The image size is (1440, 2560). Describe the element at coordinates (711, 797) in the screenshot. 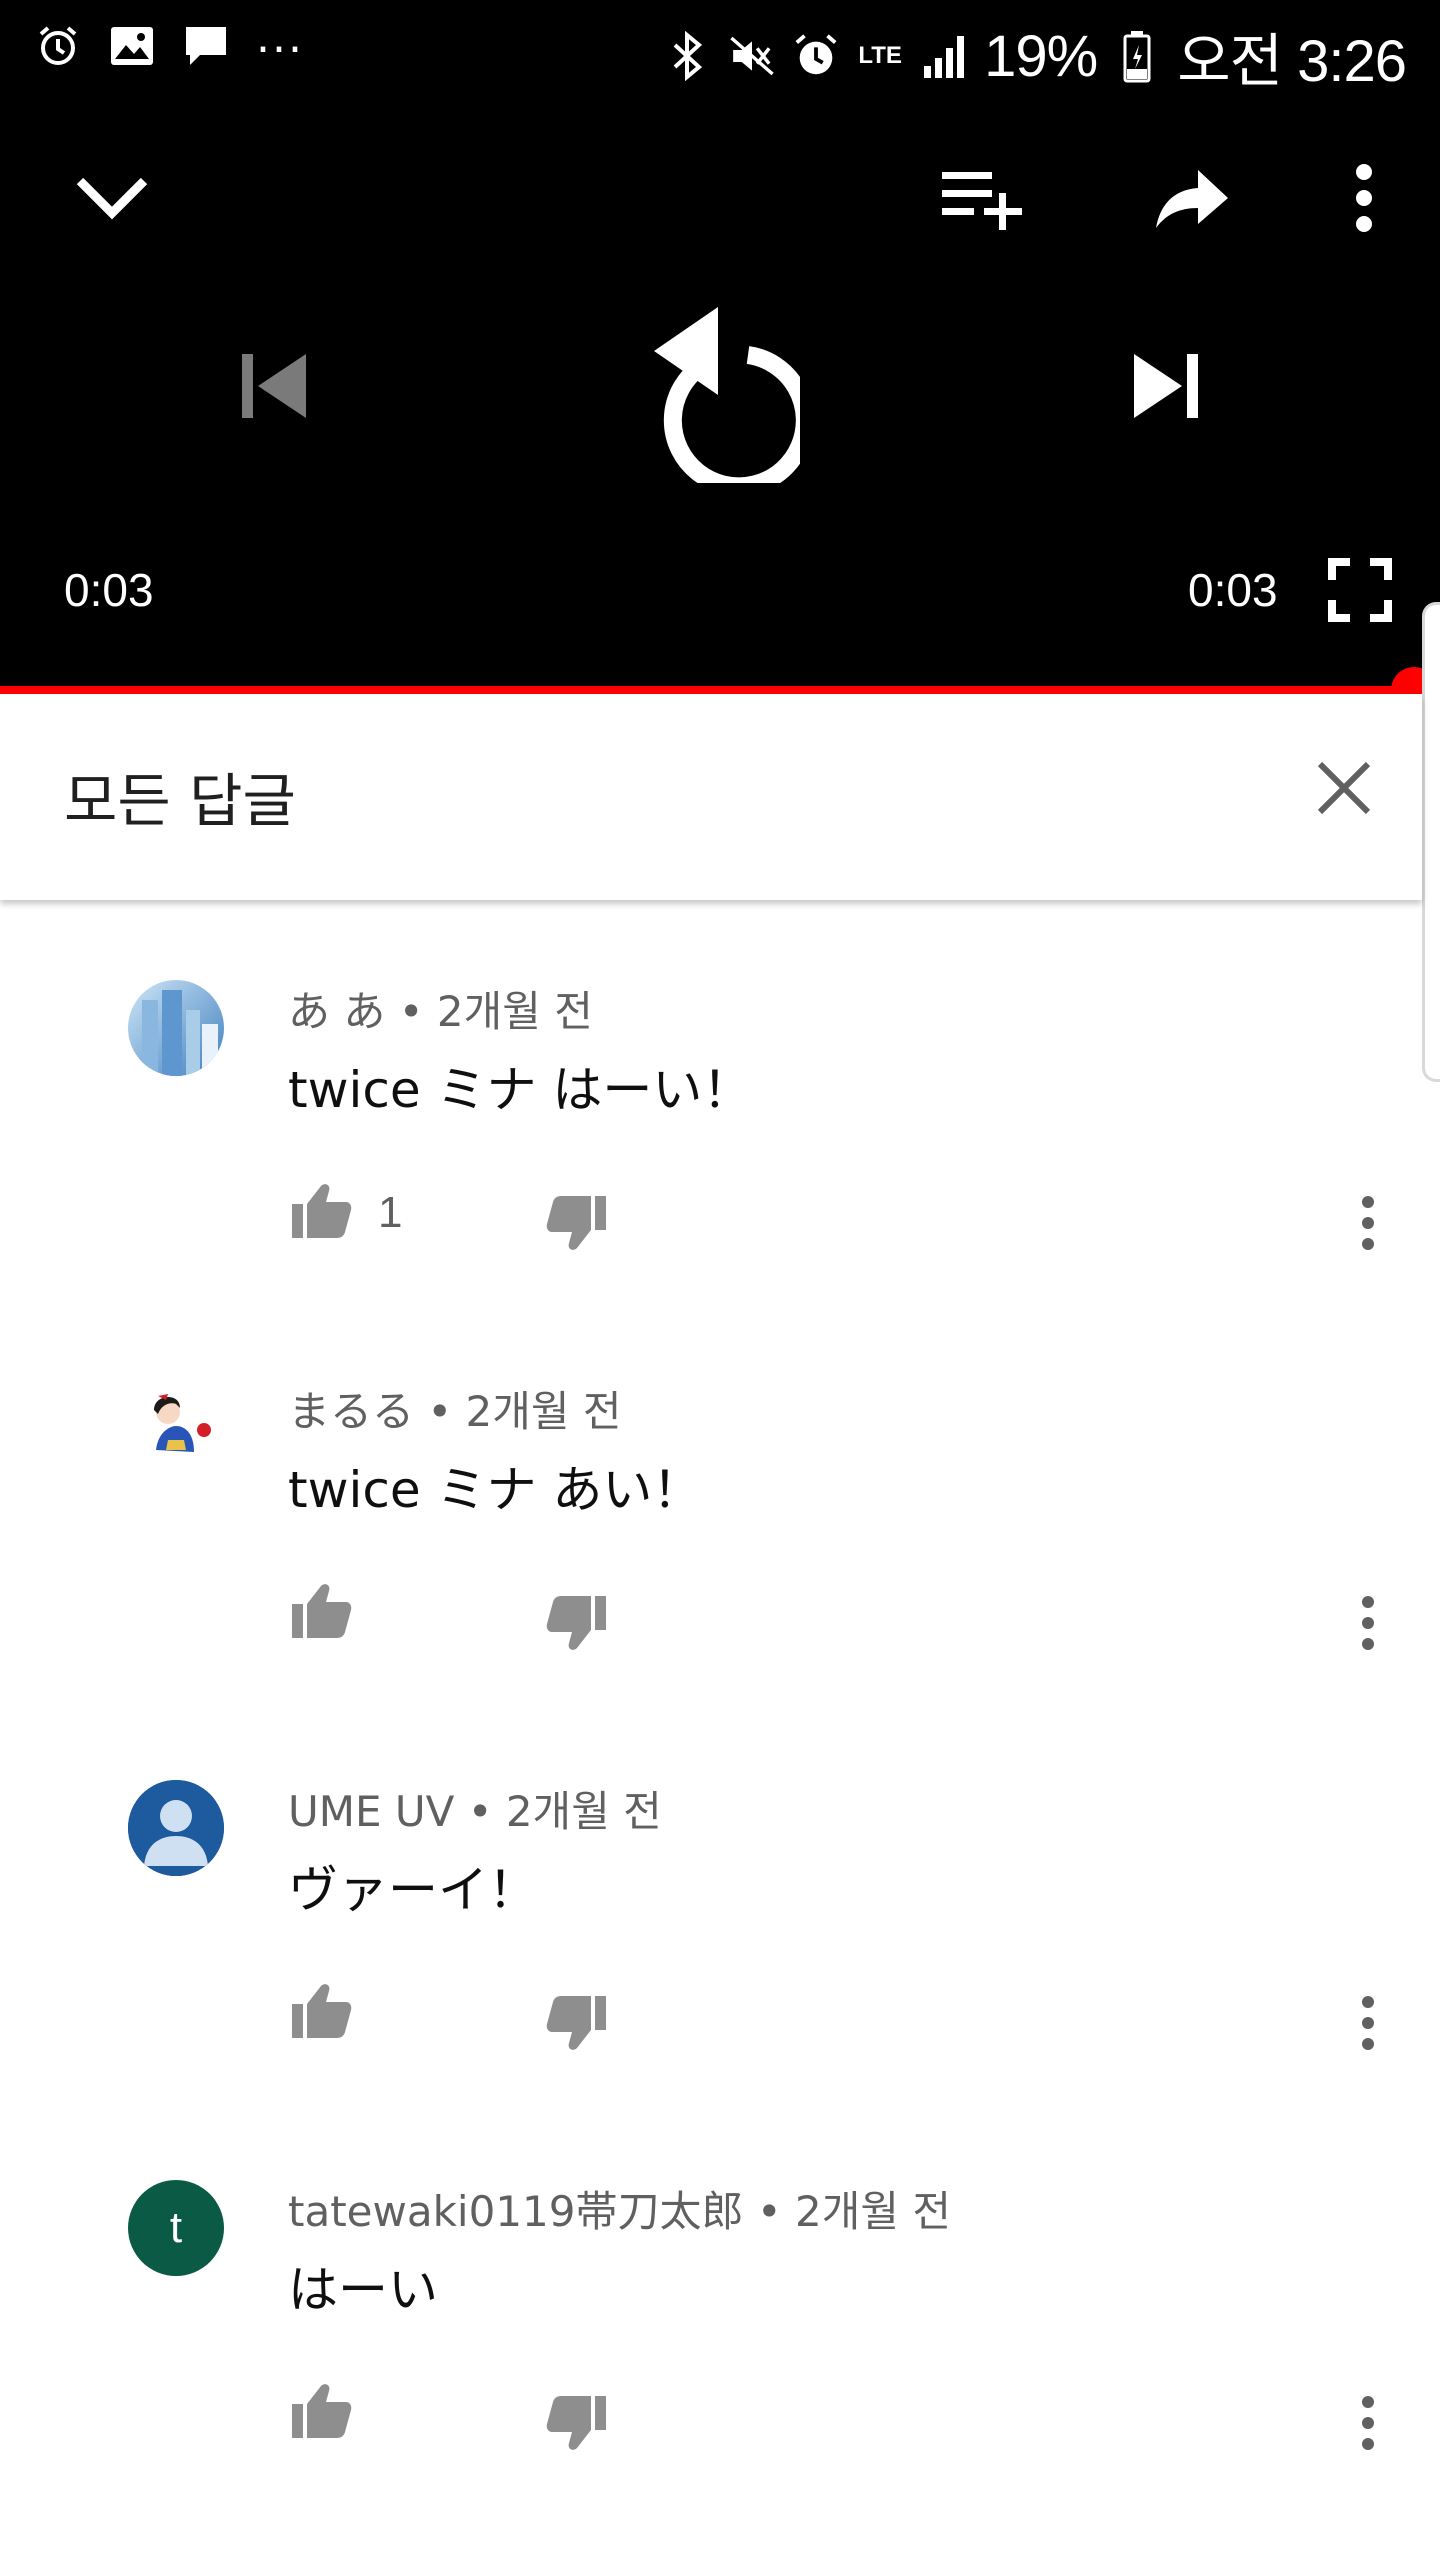

I see `replies-header: 모든 답글` at that location.